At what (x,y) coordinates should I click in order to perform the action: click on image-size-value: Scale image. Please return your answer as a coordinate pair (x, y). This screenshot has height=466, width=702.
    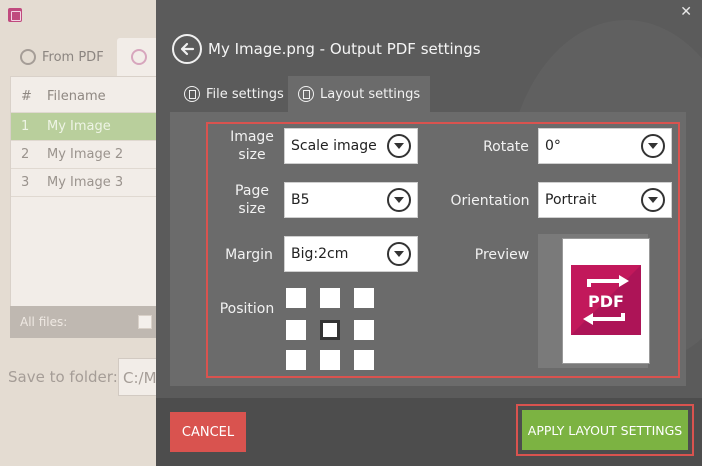
    Looking at the image, I should click on (334, 146).